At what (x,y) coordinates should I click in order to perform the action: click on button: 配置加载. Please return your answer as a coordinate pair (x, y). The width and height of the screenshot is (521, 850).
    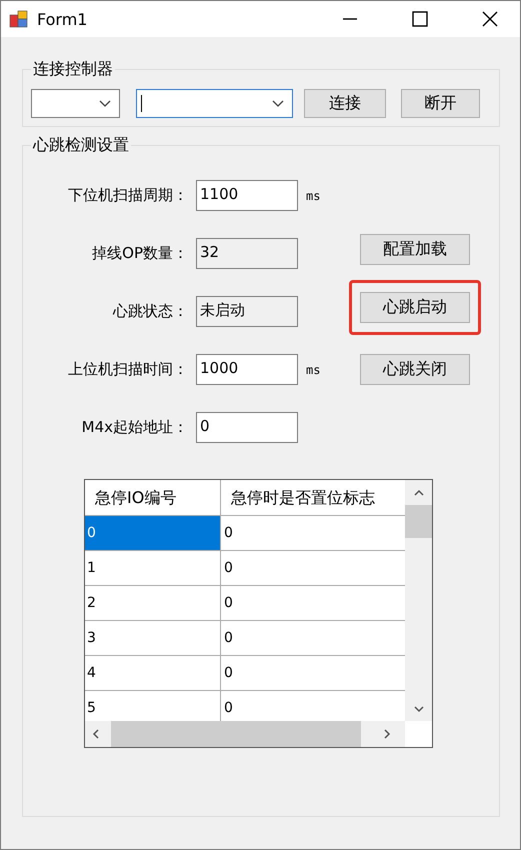
    Looking at the image, I should click on (415, 249).